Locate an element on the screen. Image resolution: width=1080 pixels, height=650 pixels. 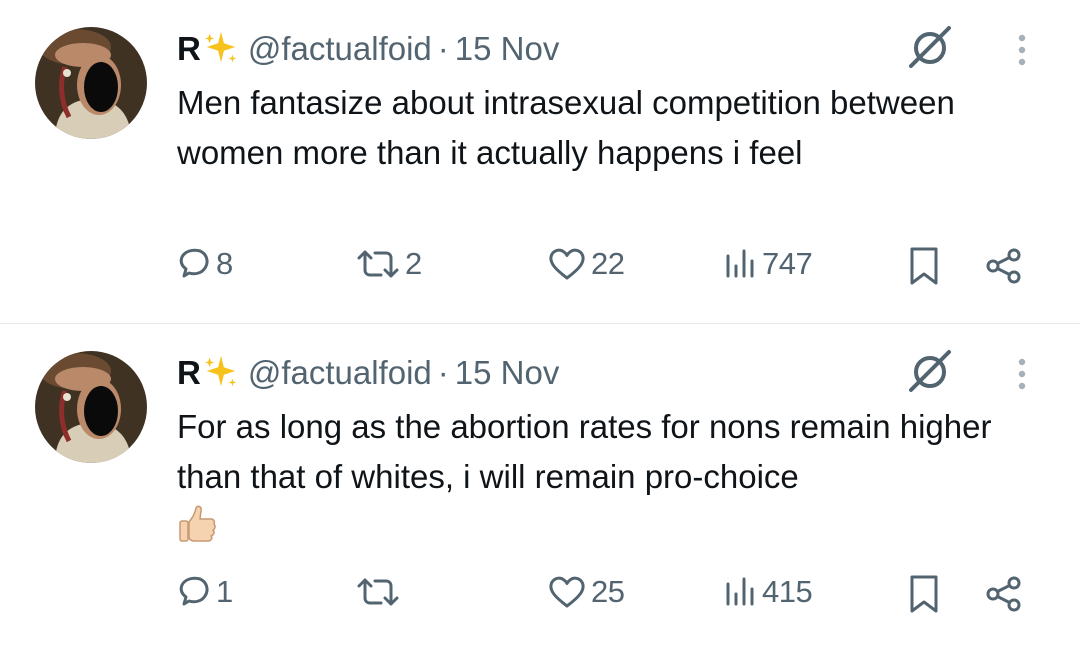
repost-button is located at coordinates (380, 592).